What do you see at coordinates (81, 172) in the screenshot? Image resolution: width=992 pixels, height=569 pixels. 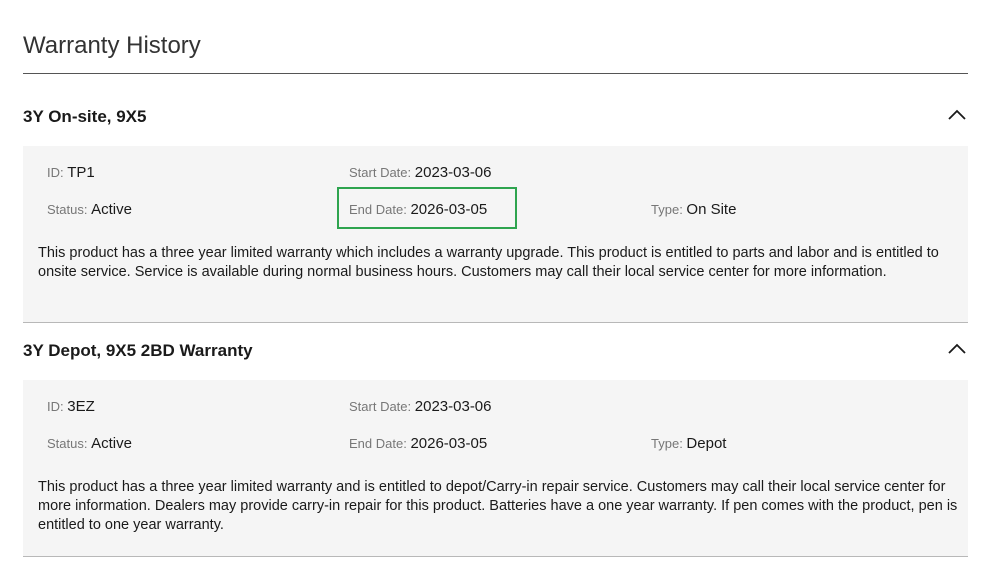 I see `id-value: TP1` at bounding box center [81, 172].